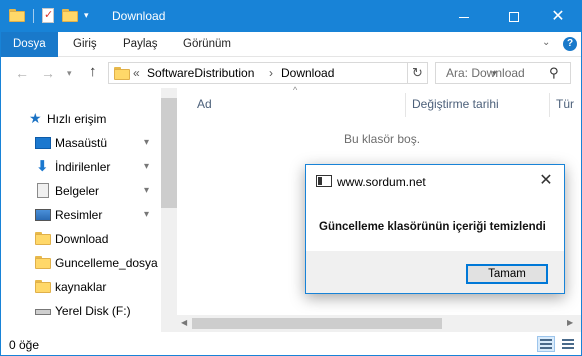  Describe the element at coordinates (93, 71) in the screenshot. I see `up-button: ↑` at that location.